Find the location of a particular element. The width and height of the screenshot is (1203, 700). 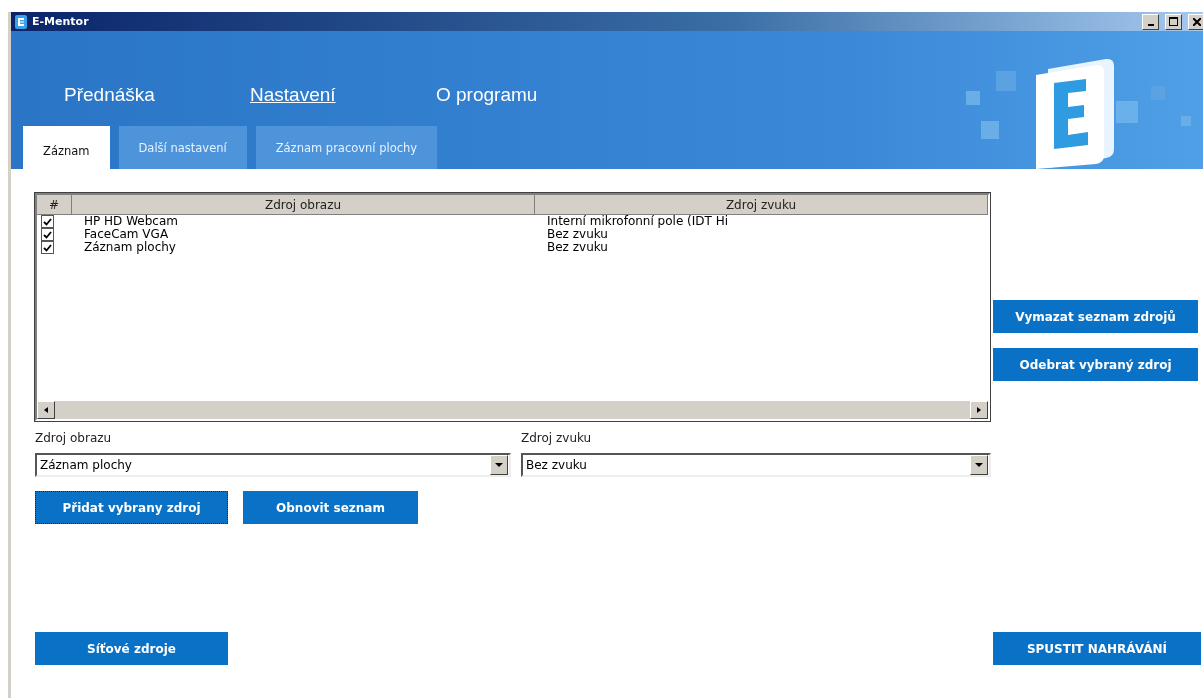

bottom-button: Síťové zdroje is located at coordinates (131, 648).